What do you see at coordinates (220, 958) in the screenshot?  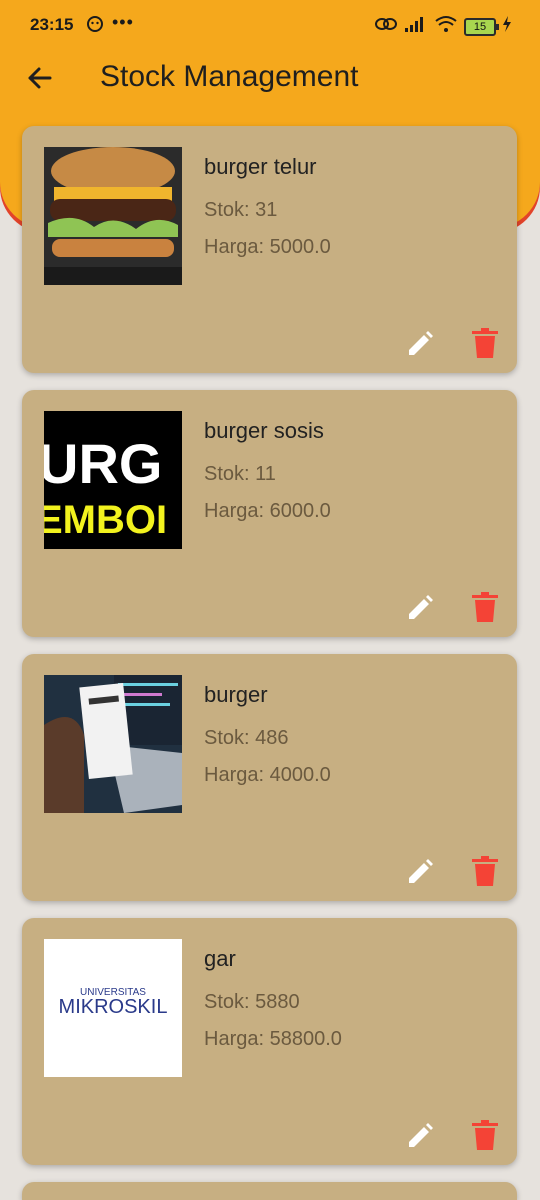 I see `product-name: gar` at bounding box center [220, 958].